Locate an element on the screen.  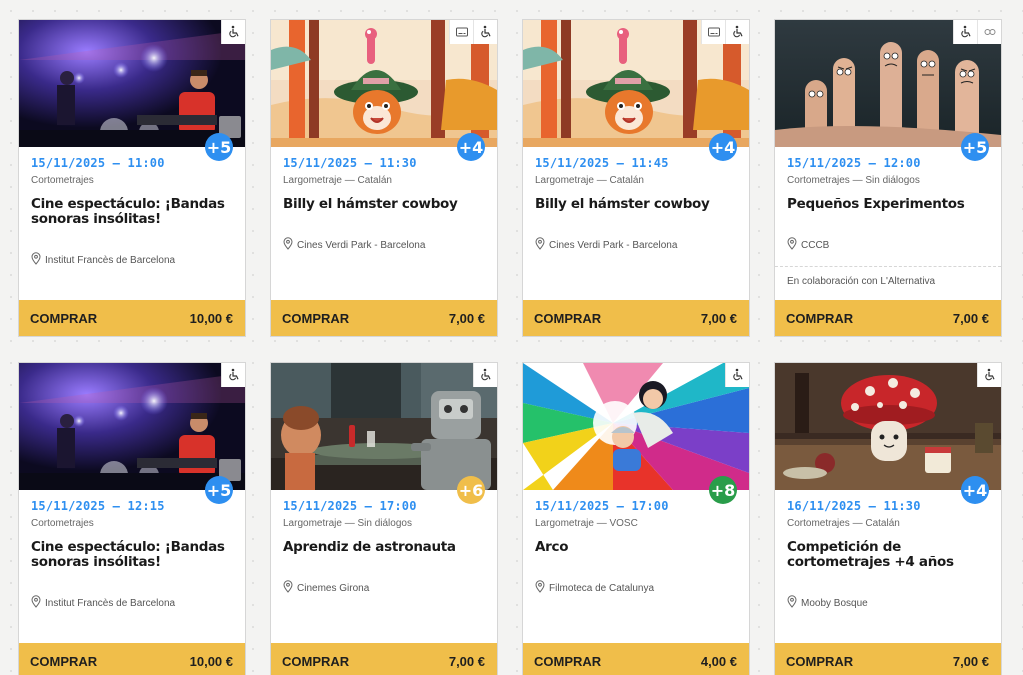
event-date: 16/11/2025 — 11:30 is located at coordinates (854, 506).